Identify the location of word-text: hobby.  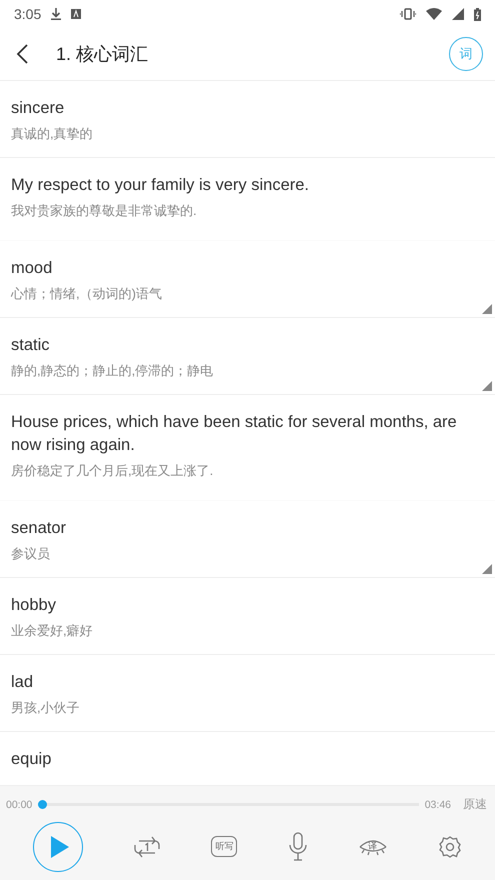
(34, 605).